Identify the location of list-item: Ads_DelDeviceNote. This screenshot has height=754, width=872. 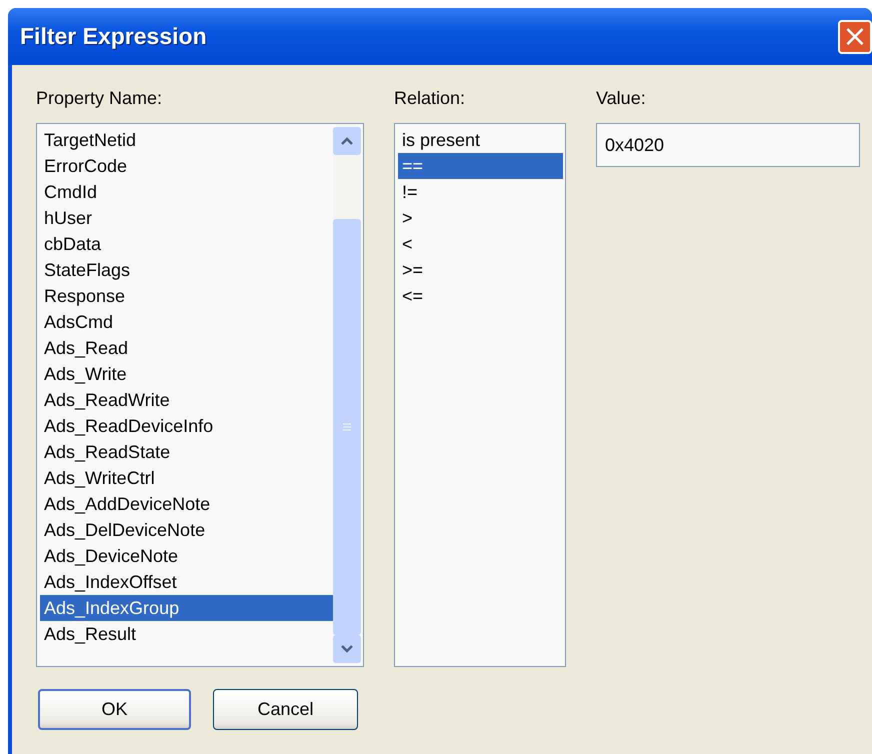
(186, 530).